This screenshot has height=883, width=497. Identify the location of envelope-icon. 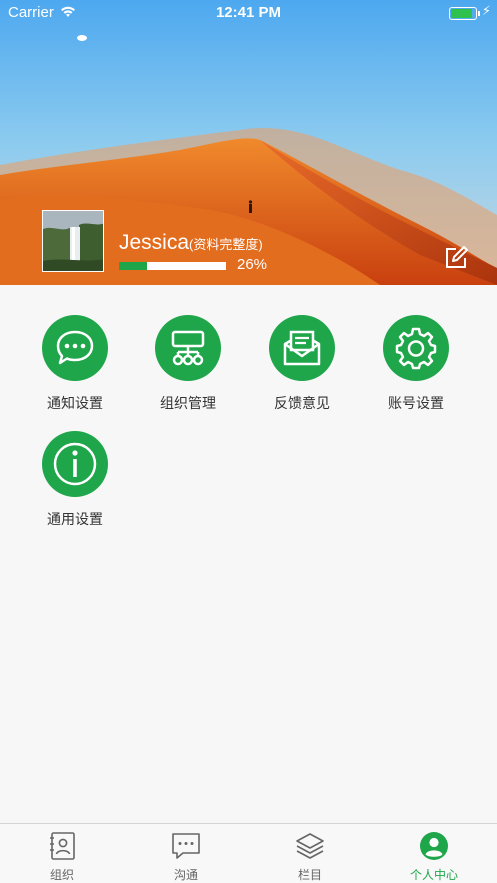
(302, 348).